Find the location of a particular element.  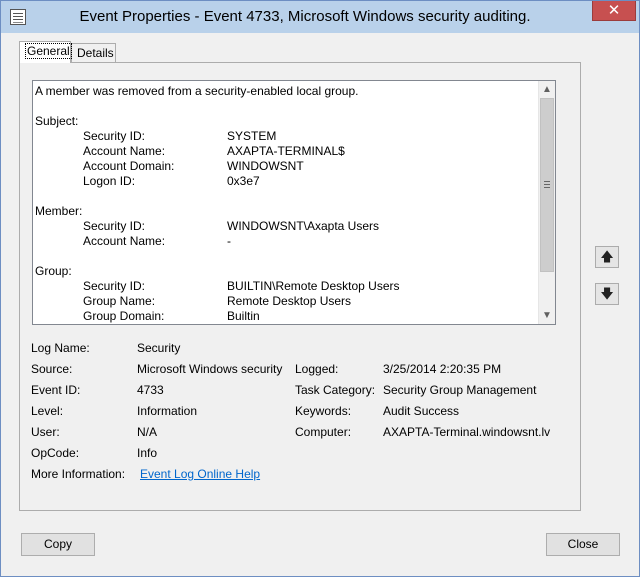

opcode-label: OpCode: is located at coordinates (55, 453).